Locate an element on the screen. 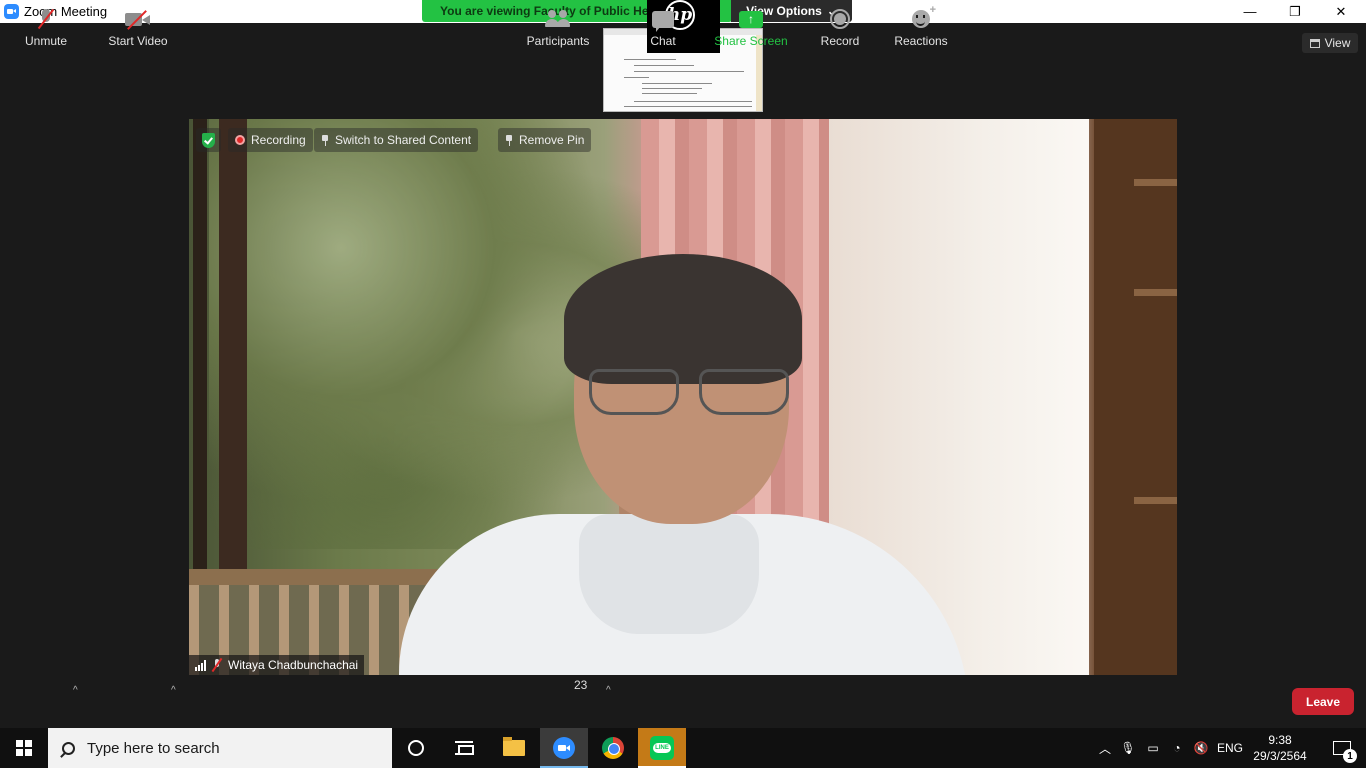 The height and width of the screenshot is (768, 1366). remove-pin-label: Remove Pin is located at coordinates (552, 140).